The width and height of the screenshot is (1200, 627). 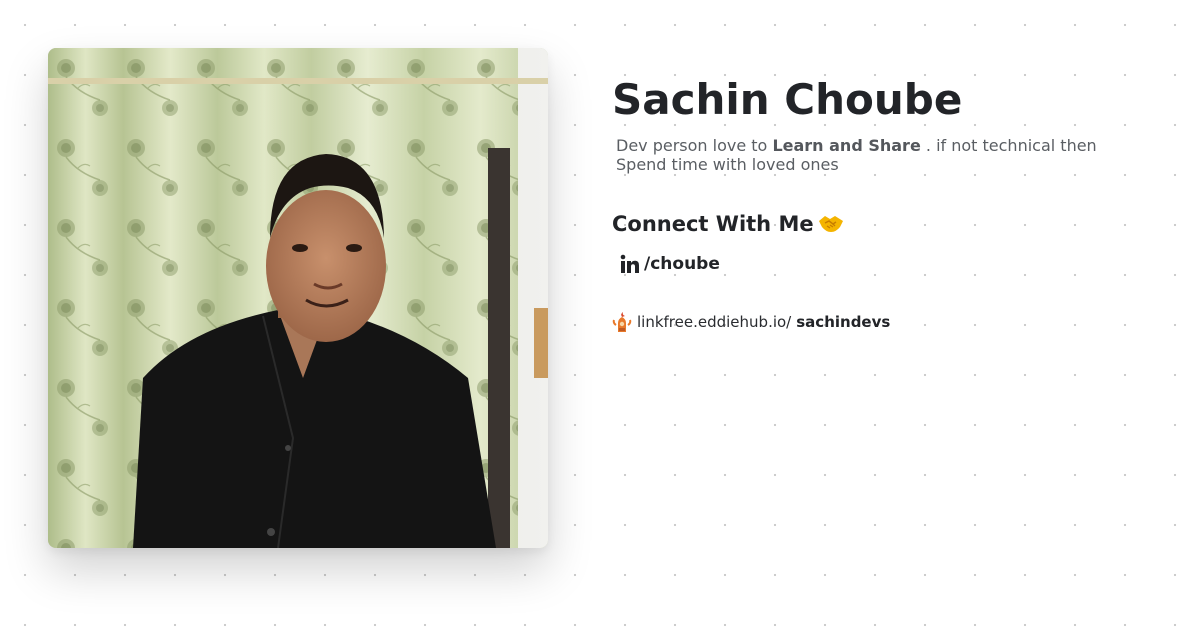 I want to click on linkfree-username: sachindevs, so click(x=843, y=322).